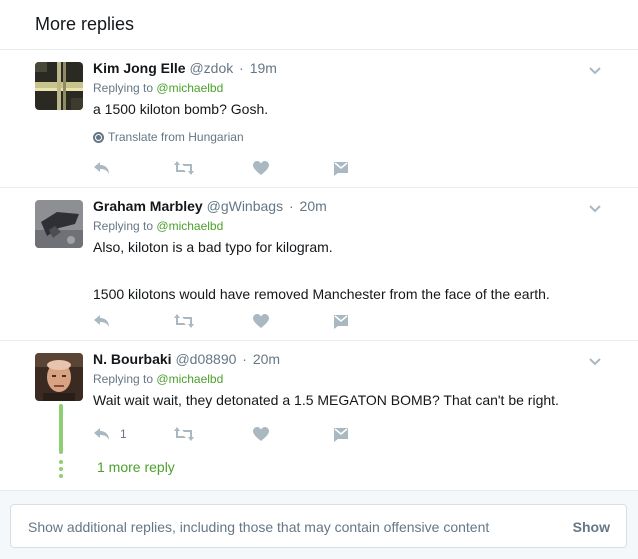 This screenshot has width=638, height=559. Describe the element at coordinates (176, 137) in the screenshot. I see `translate-label: Translate from Hungarian` at that location.